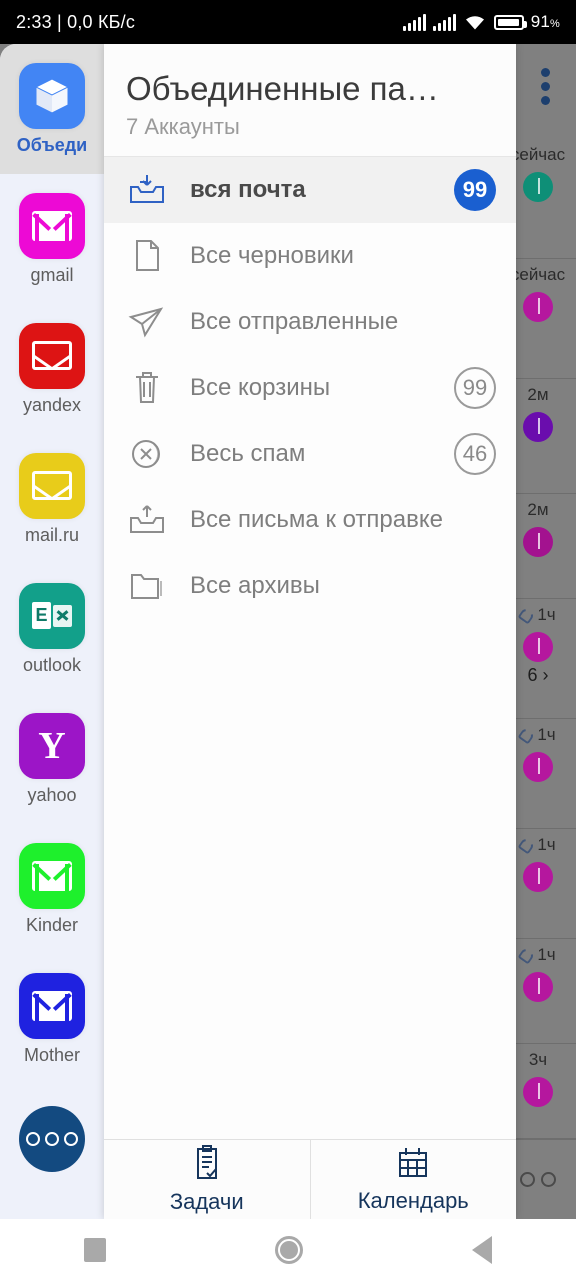 Image resolution: width=576 pixels, height=1280 pixels. I want to click on calendar-icon, so click(413, 1165).